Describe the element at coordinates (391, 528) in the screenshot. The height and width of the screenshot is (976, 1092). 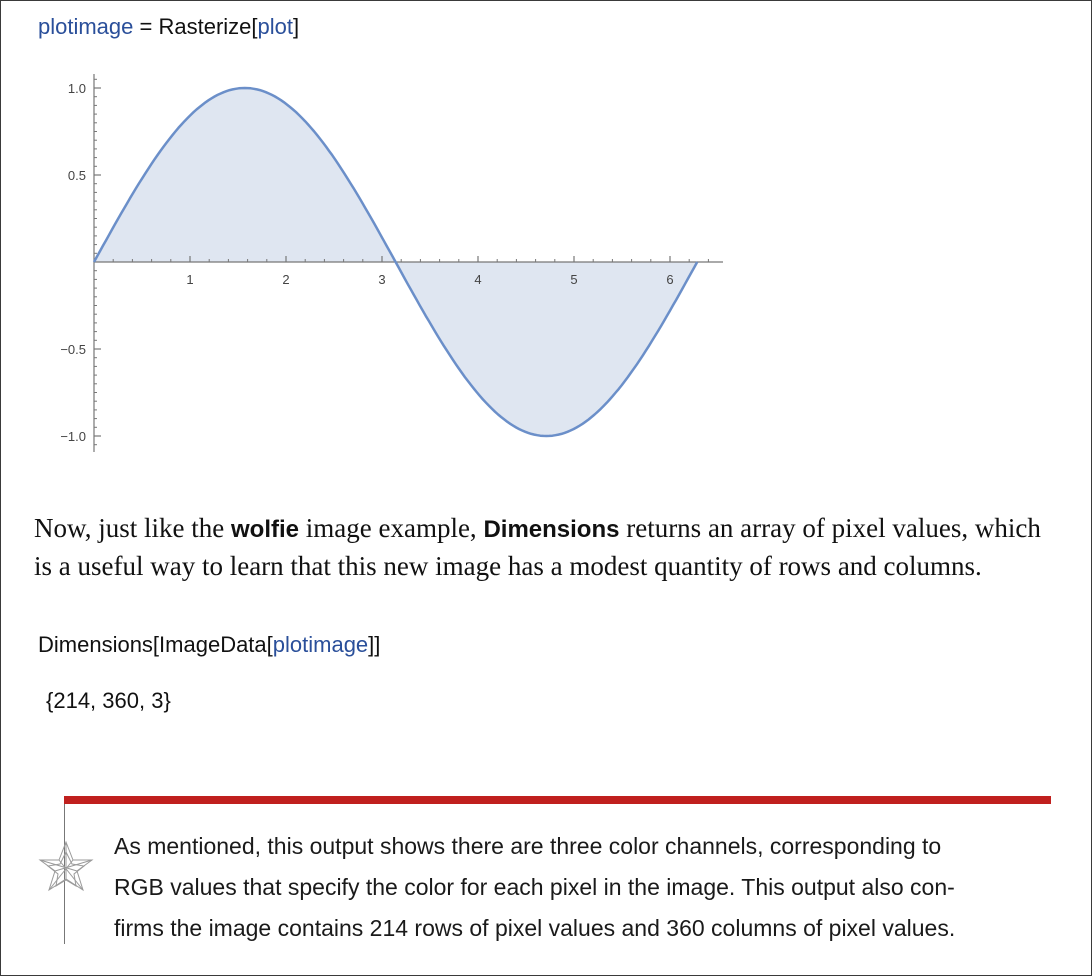
I see `para-text-2: image example,` at that location.